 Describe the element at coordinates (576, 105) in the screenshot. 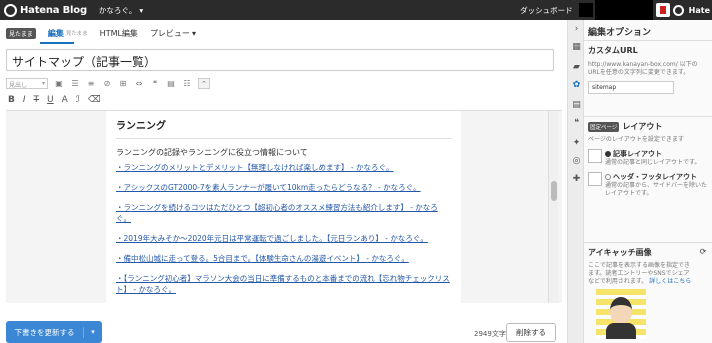

I see `document-icon: ▤` at that location.